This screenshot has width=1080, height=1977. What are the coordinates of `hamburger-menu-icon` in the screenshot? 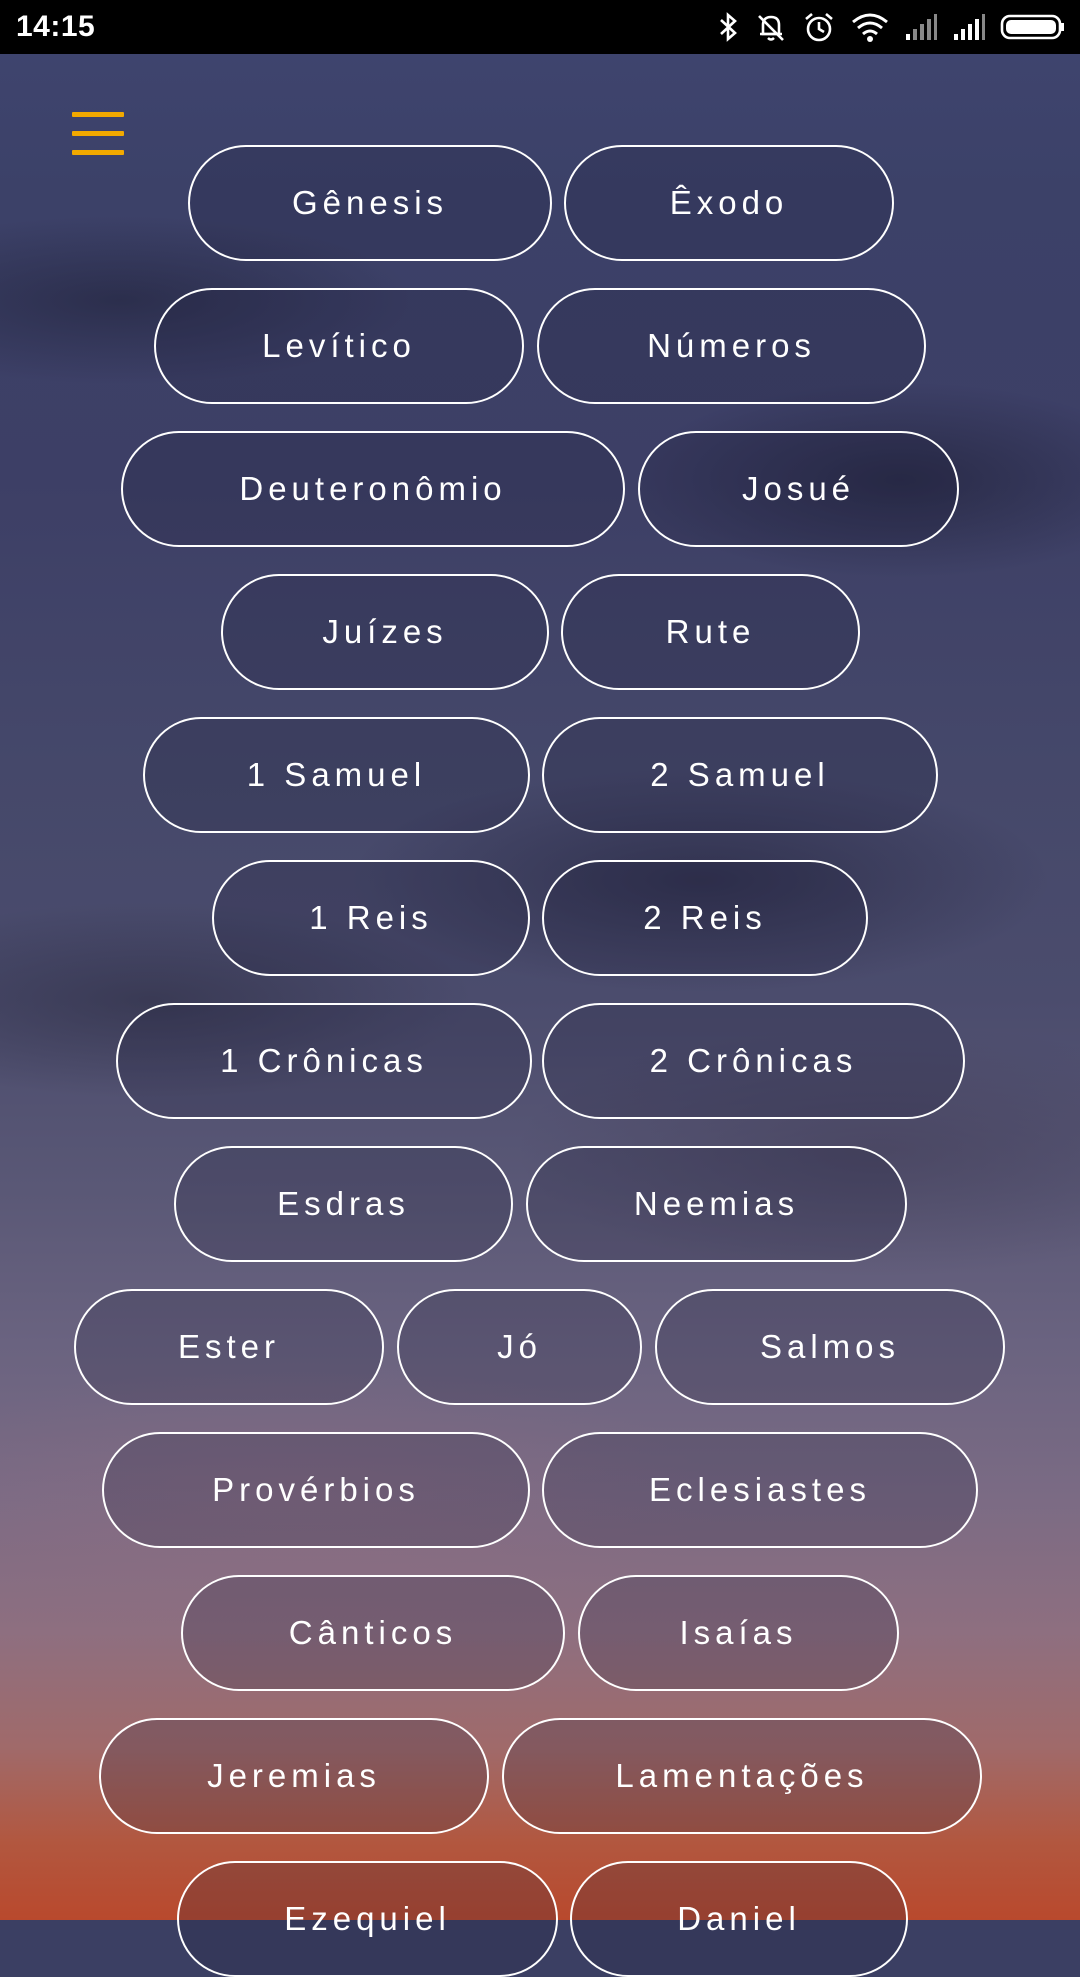 It's located at (98, 134).